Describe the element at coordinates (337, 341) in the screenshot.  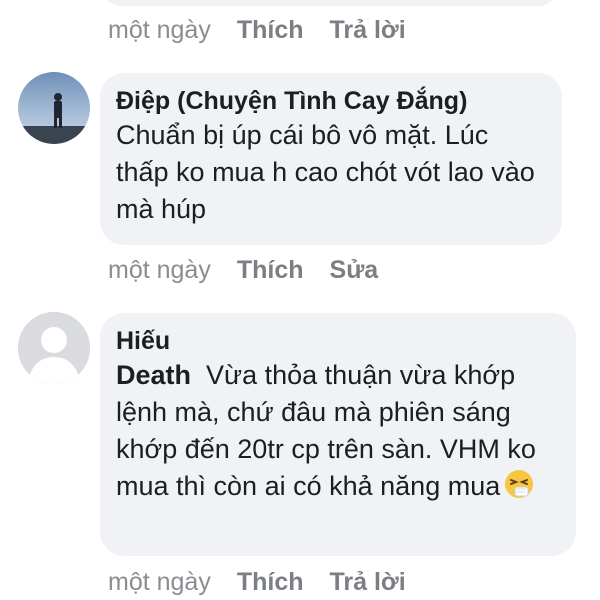
I see `comment-author: Hiếu` at that location.